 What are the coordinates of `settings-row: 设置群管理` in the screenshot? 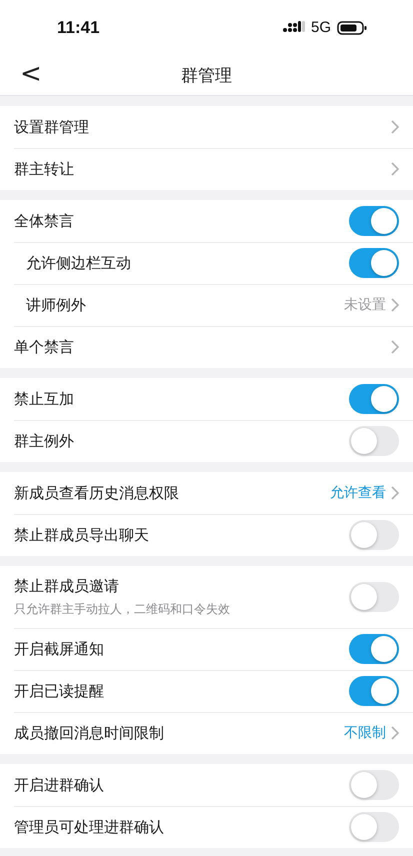 It's located at (206, 127).